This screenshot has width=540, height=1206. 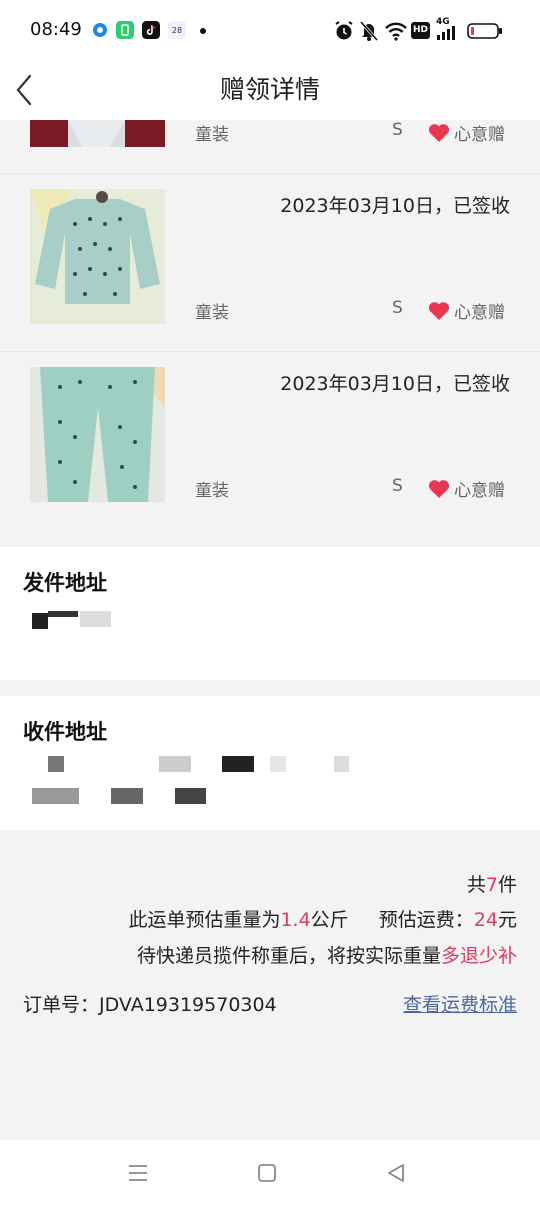 I want to click on notification-dot-icon, so click(x=203, y=31).